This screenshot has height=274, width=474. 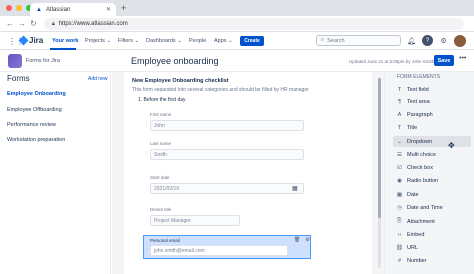 I want to click on element-dropdown: ⌄ Dropdown, so click(x=432, y=141).